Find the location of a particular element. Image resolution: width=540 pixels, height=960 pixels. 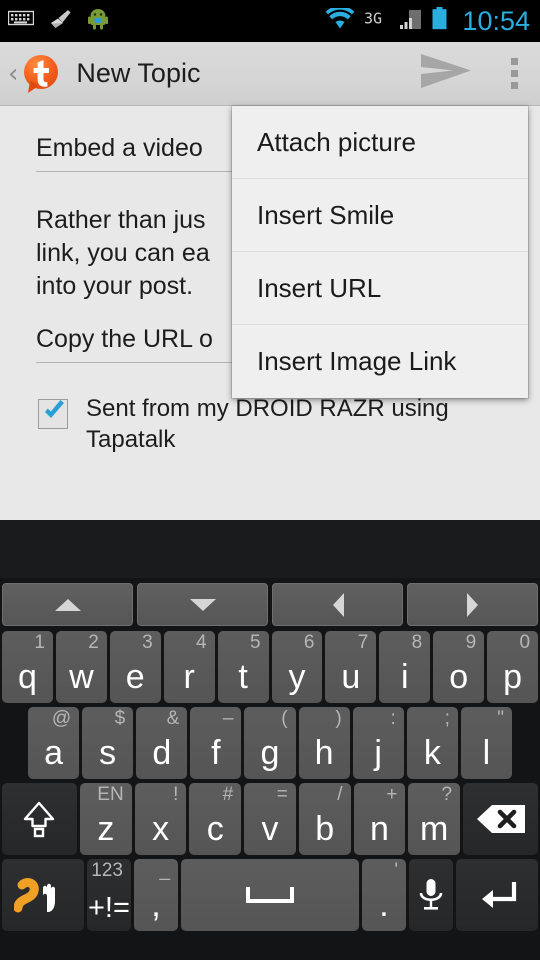

key-o: 9o is located at coordinates (459, 667).